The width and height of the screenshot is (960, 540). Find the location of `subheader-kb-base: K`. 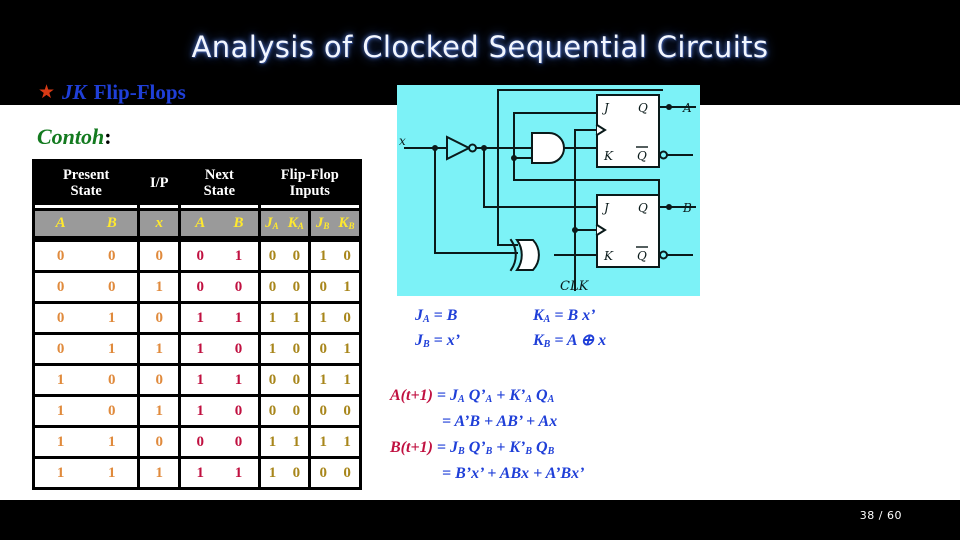

subheader-kb-base: K is located at coordinates (343, 223).